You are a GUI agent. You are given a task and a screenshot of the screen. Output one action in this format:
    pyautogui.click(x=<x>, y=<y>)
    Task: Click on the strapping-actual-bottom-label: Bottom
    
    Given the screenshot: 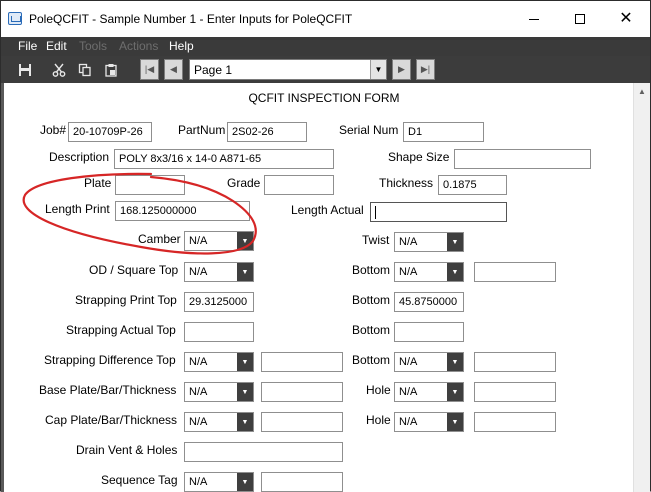 What is the action you would take?
    pyautogui.click(x=371, y=330)
    